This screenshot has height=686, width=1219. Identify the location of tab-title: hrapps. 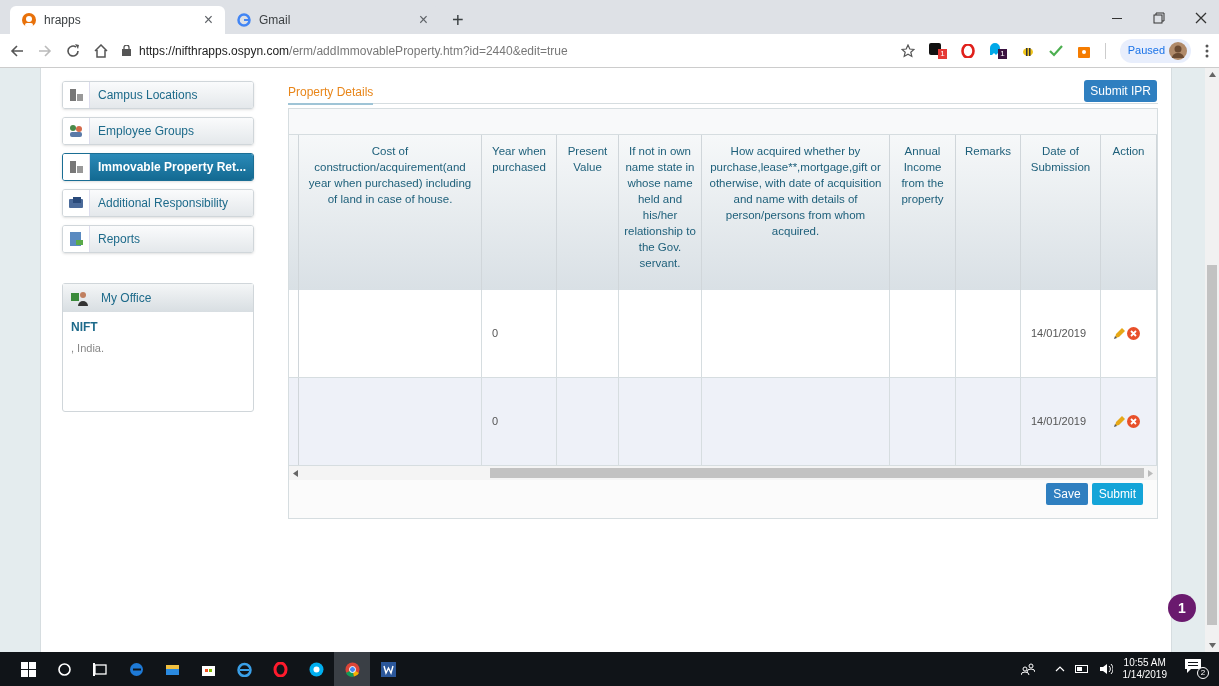
(63, 20).